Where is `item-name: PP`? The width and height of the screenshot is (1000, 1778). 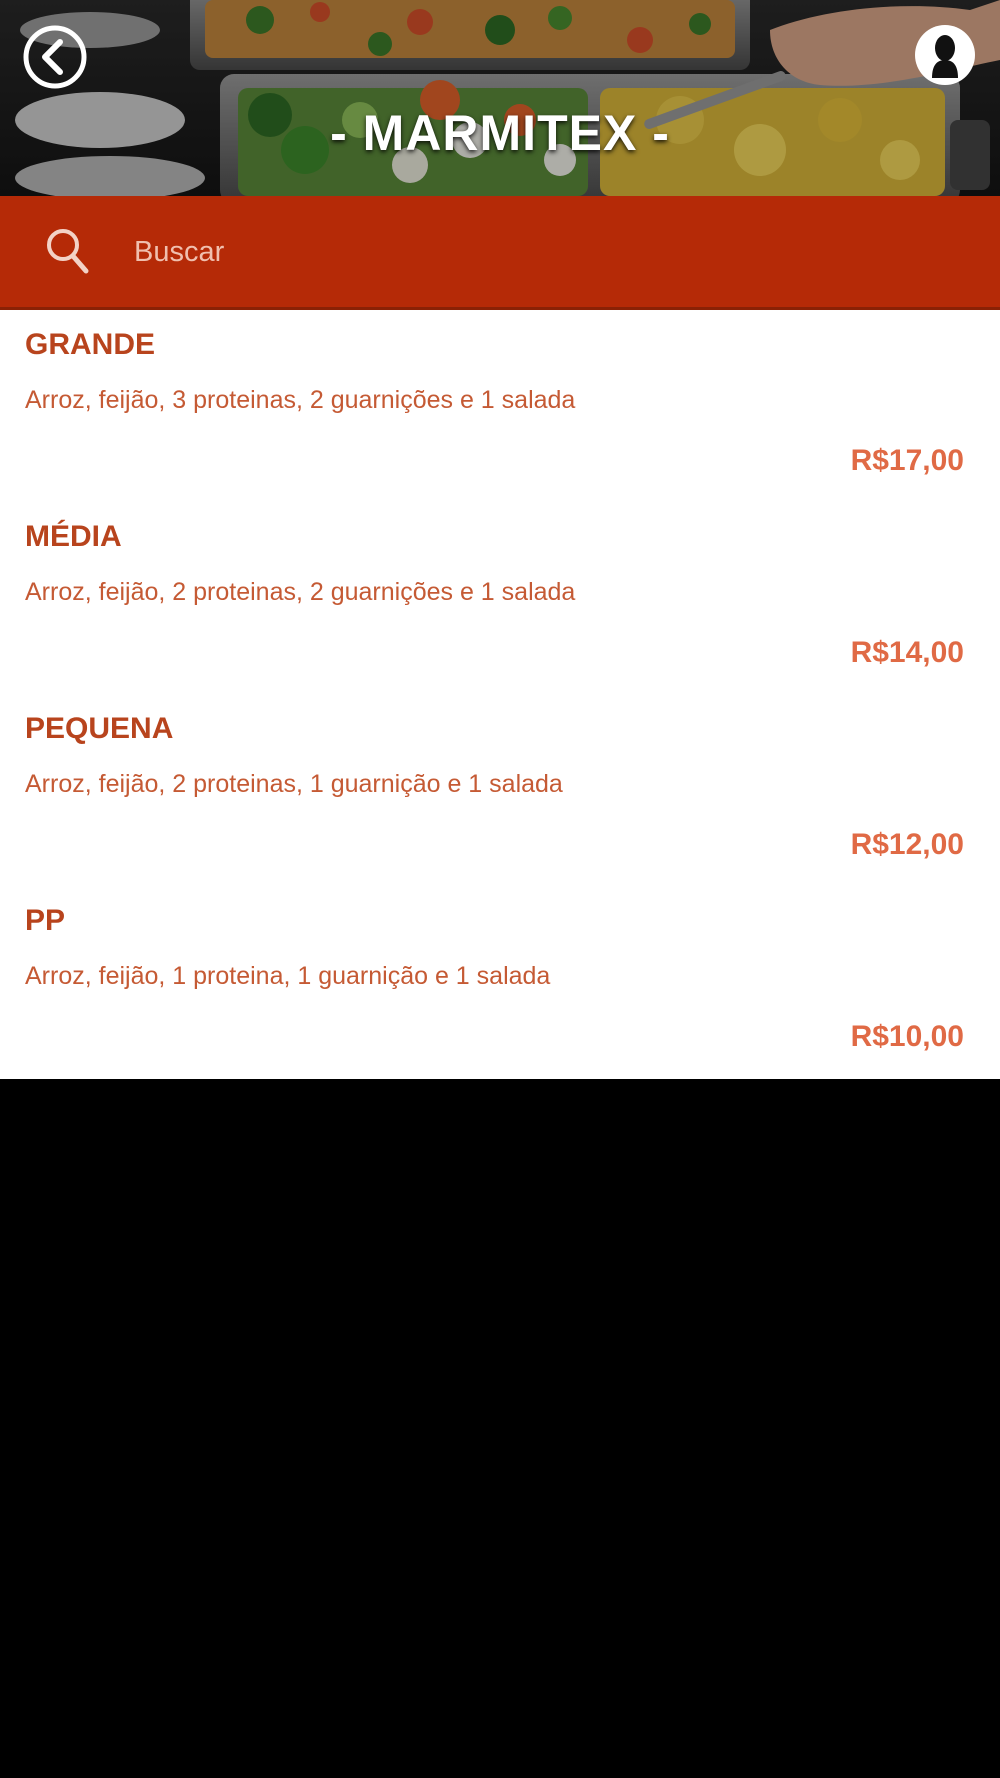 item-name: PP is located at coordinates (45, 920).